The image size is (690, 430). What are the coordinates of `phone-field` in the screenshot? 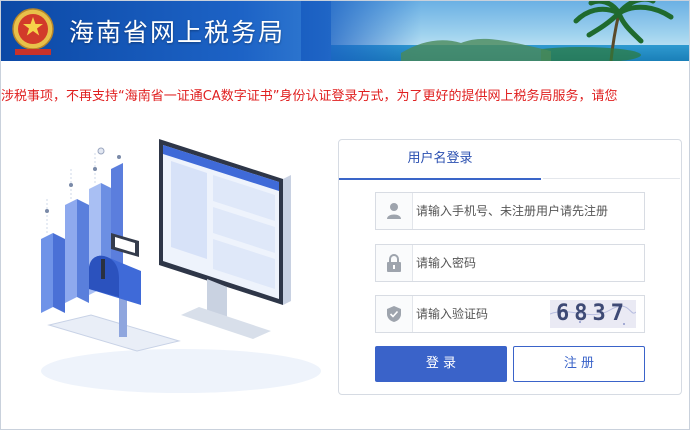 It's located at (510, 211).